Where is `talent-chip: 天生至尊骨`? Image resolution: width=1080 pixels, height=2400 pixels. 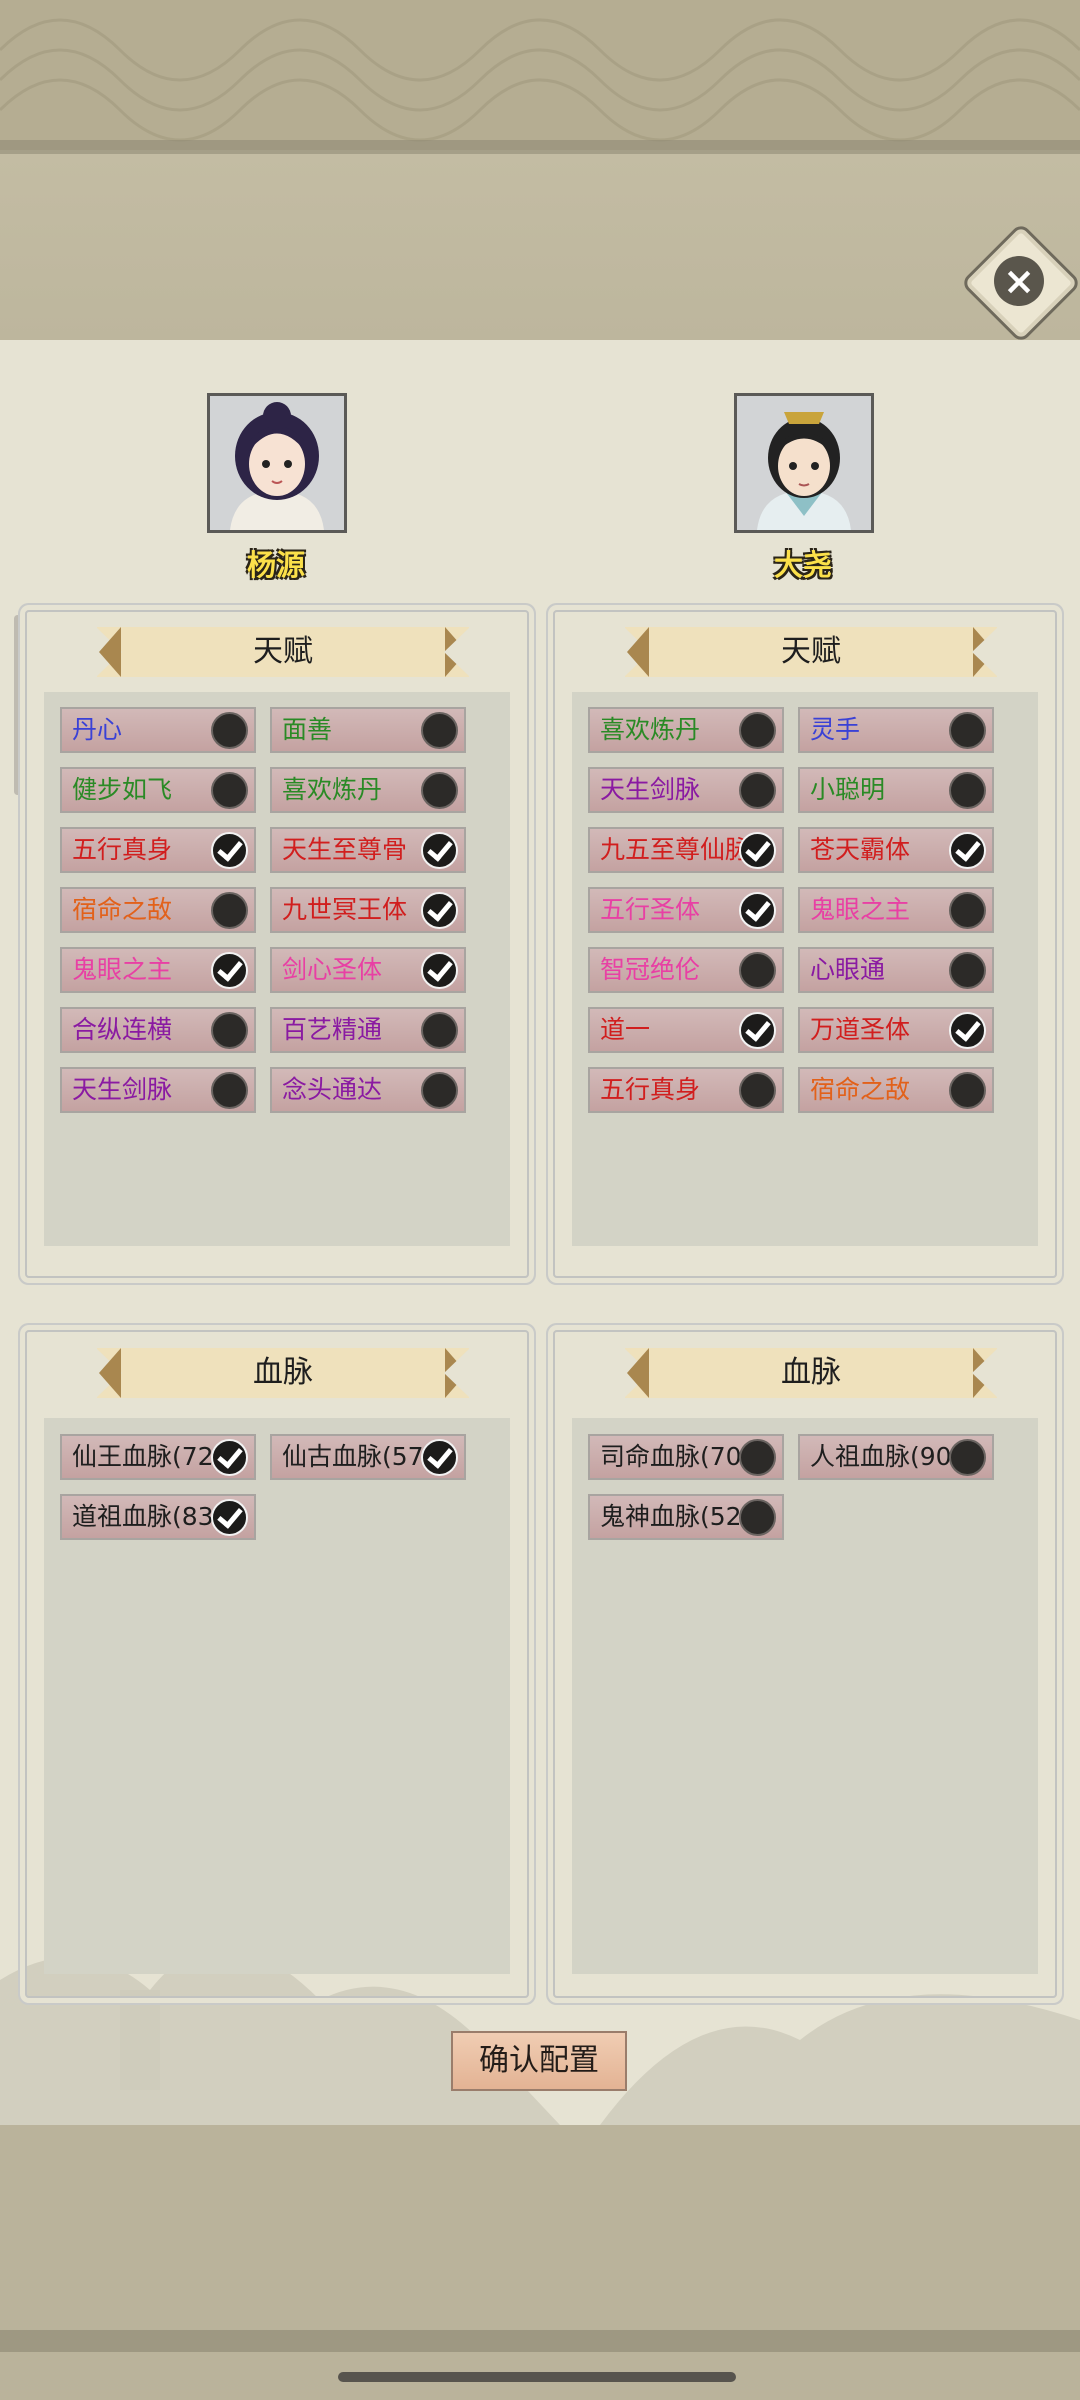 talent-chip: 天生至尊骨 is located at coordinates (368, 850).